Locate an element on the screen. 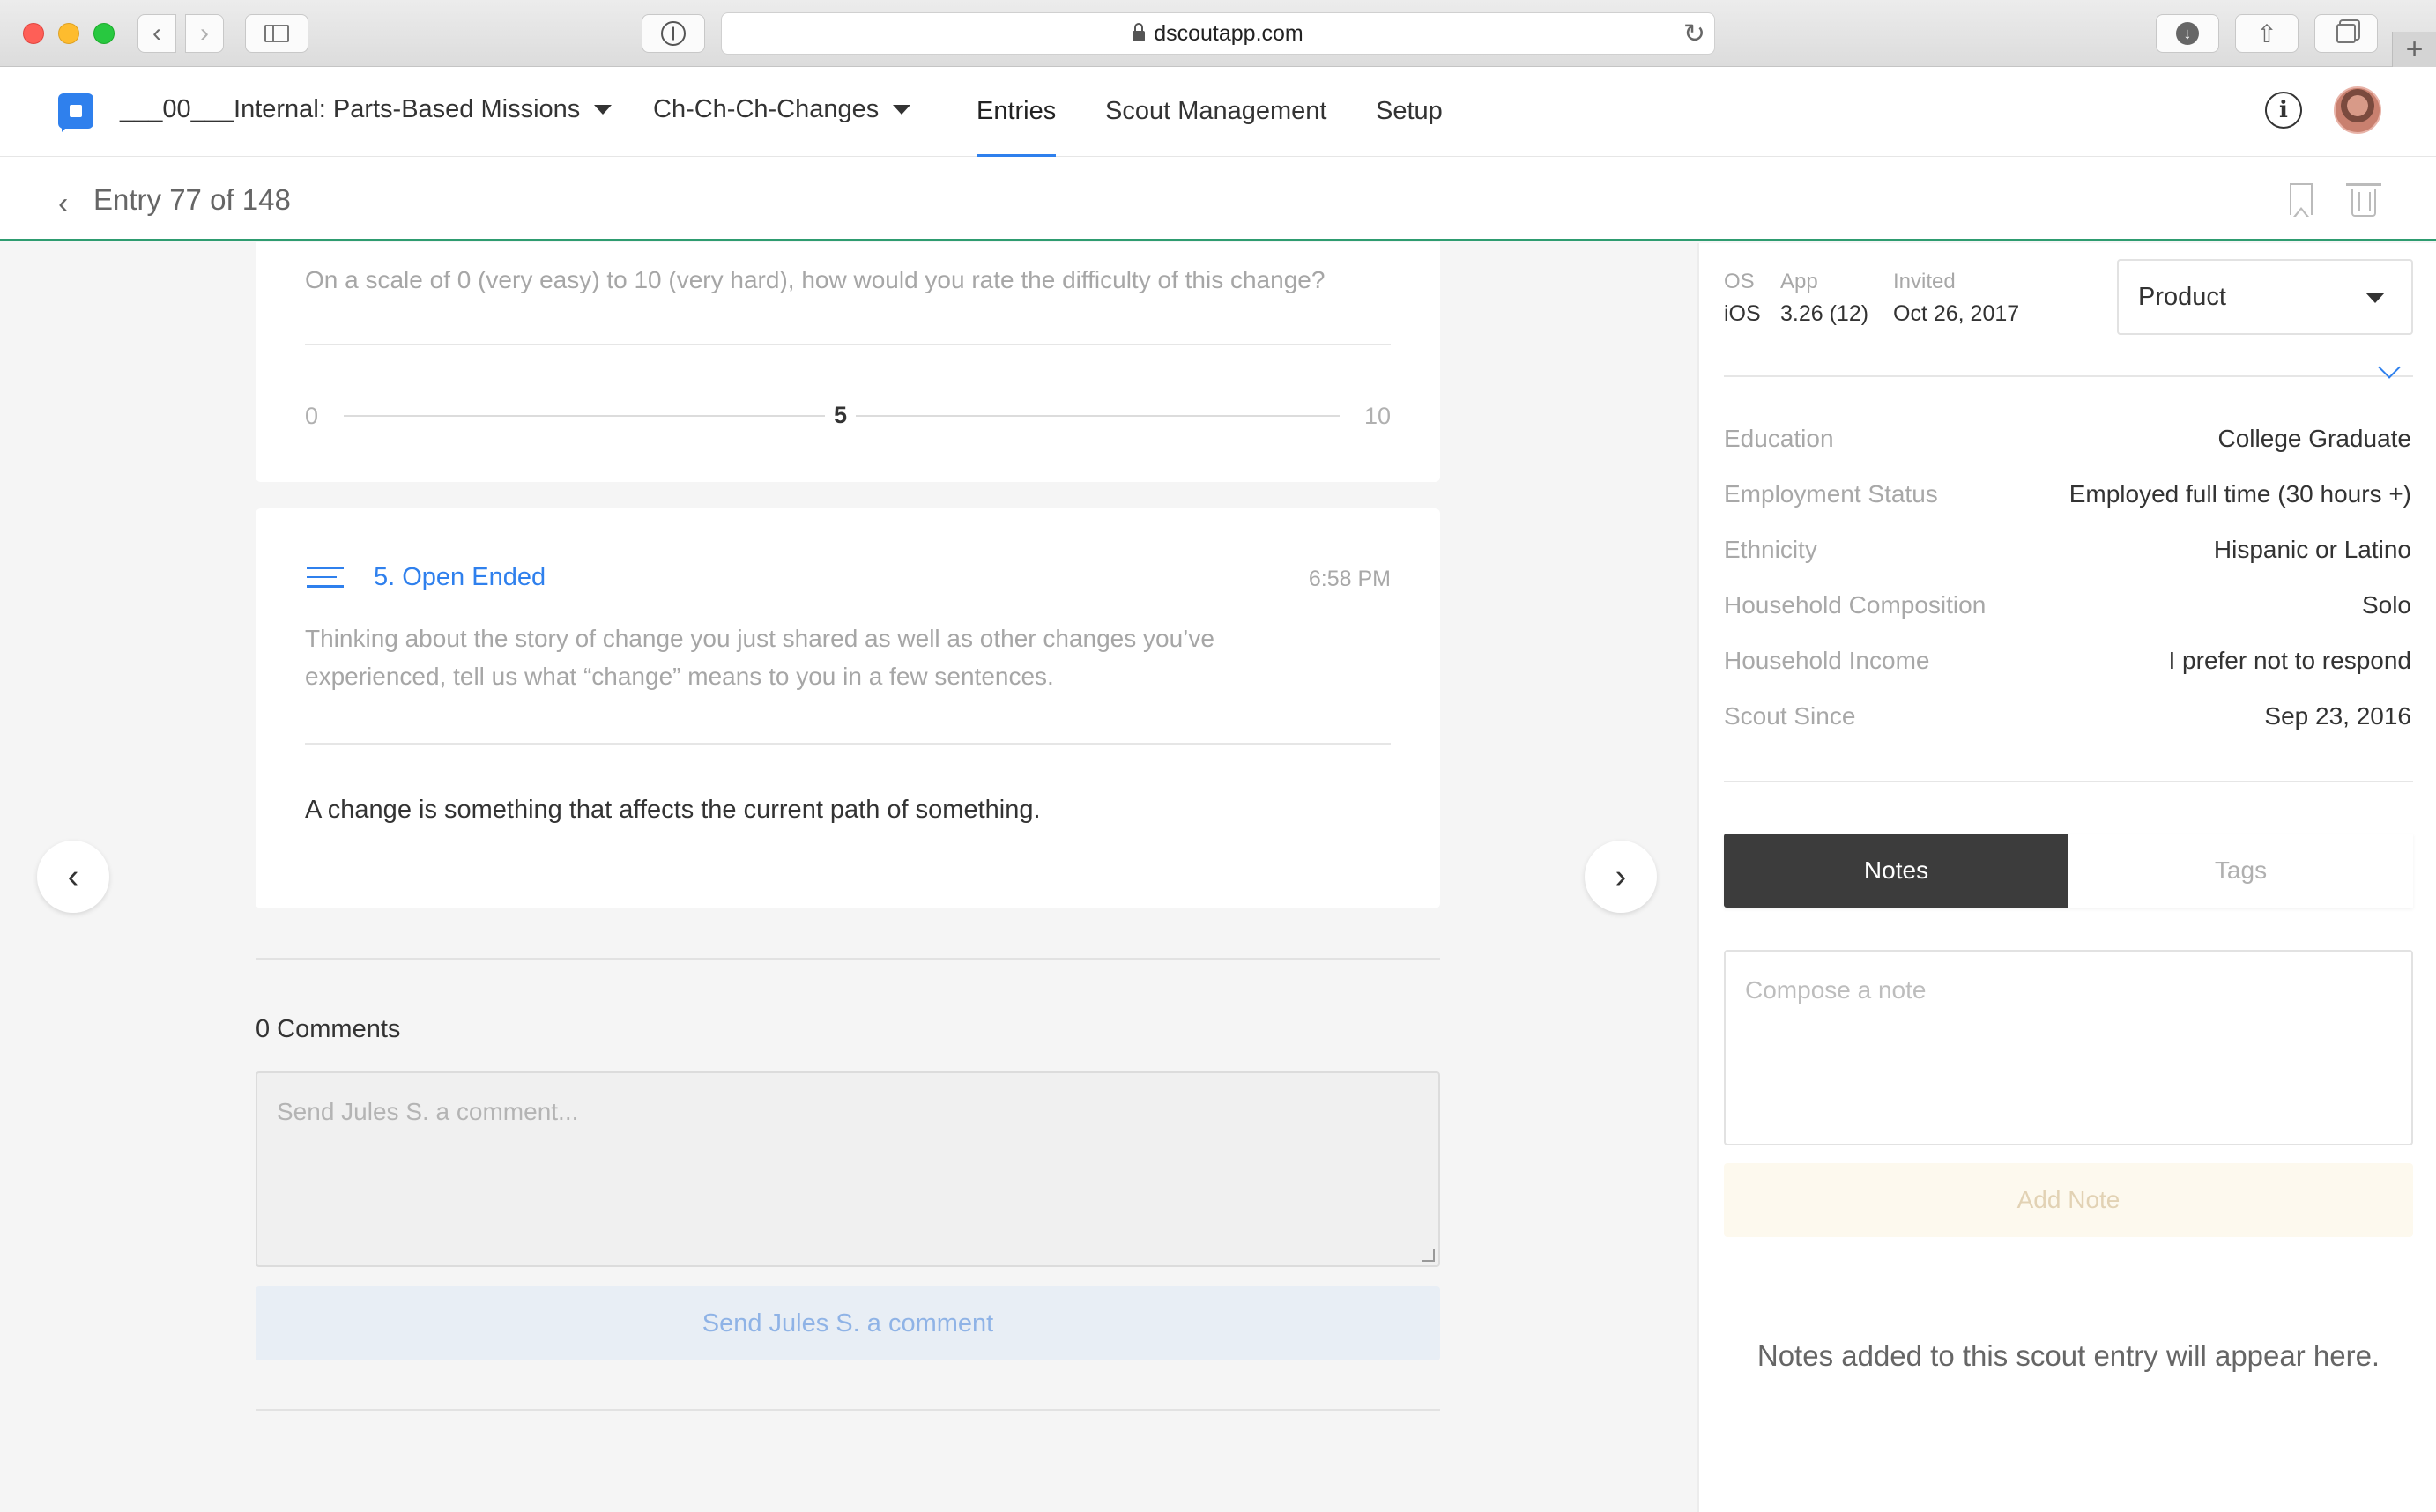  attribute-label: Household Composition is located at coordinates (1855, 605).